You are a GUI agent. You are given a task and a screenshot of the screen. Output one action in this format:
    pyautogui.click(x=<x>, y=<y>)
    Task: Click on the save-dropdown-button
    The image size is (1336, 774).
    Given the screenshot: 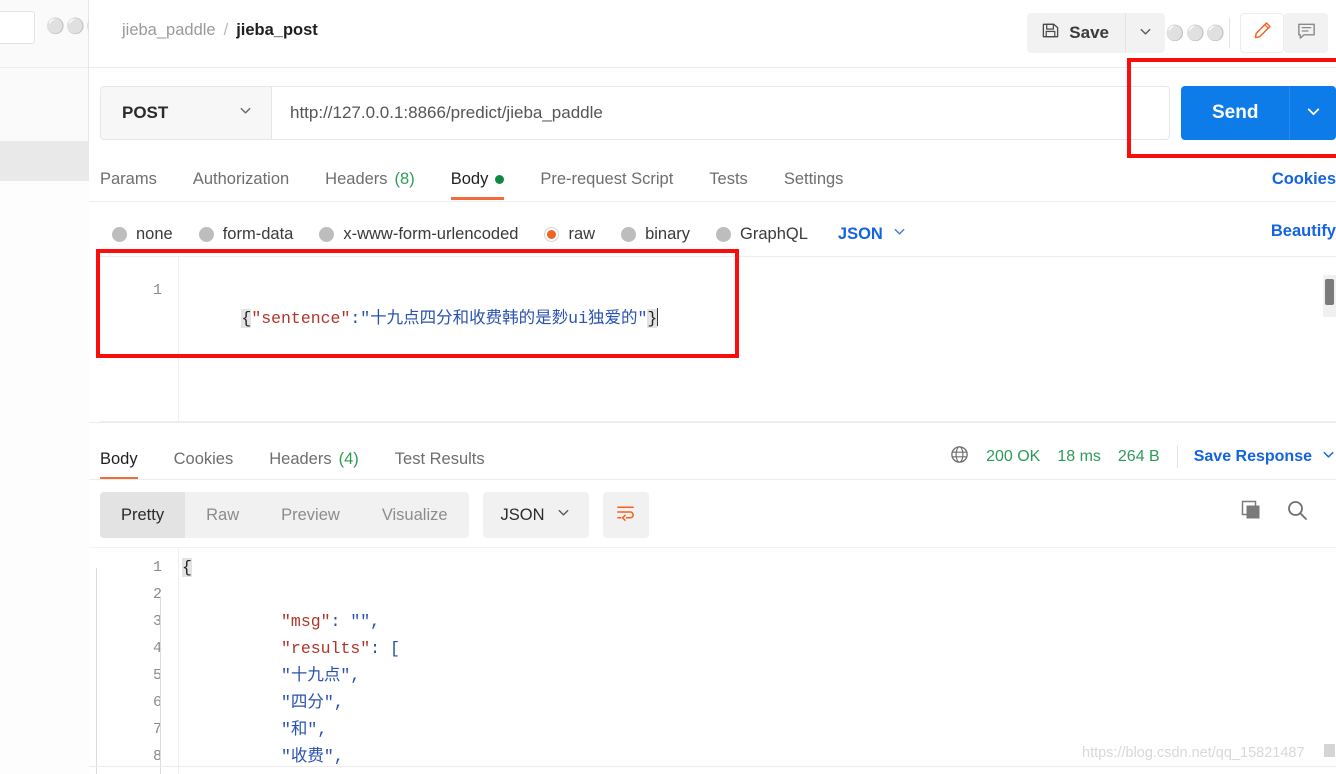 What is the action you would take?
    pyautogui.click(x=1145, y=33)
    